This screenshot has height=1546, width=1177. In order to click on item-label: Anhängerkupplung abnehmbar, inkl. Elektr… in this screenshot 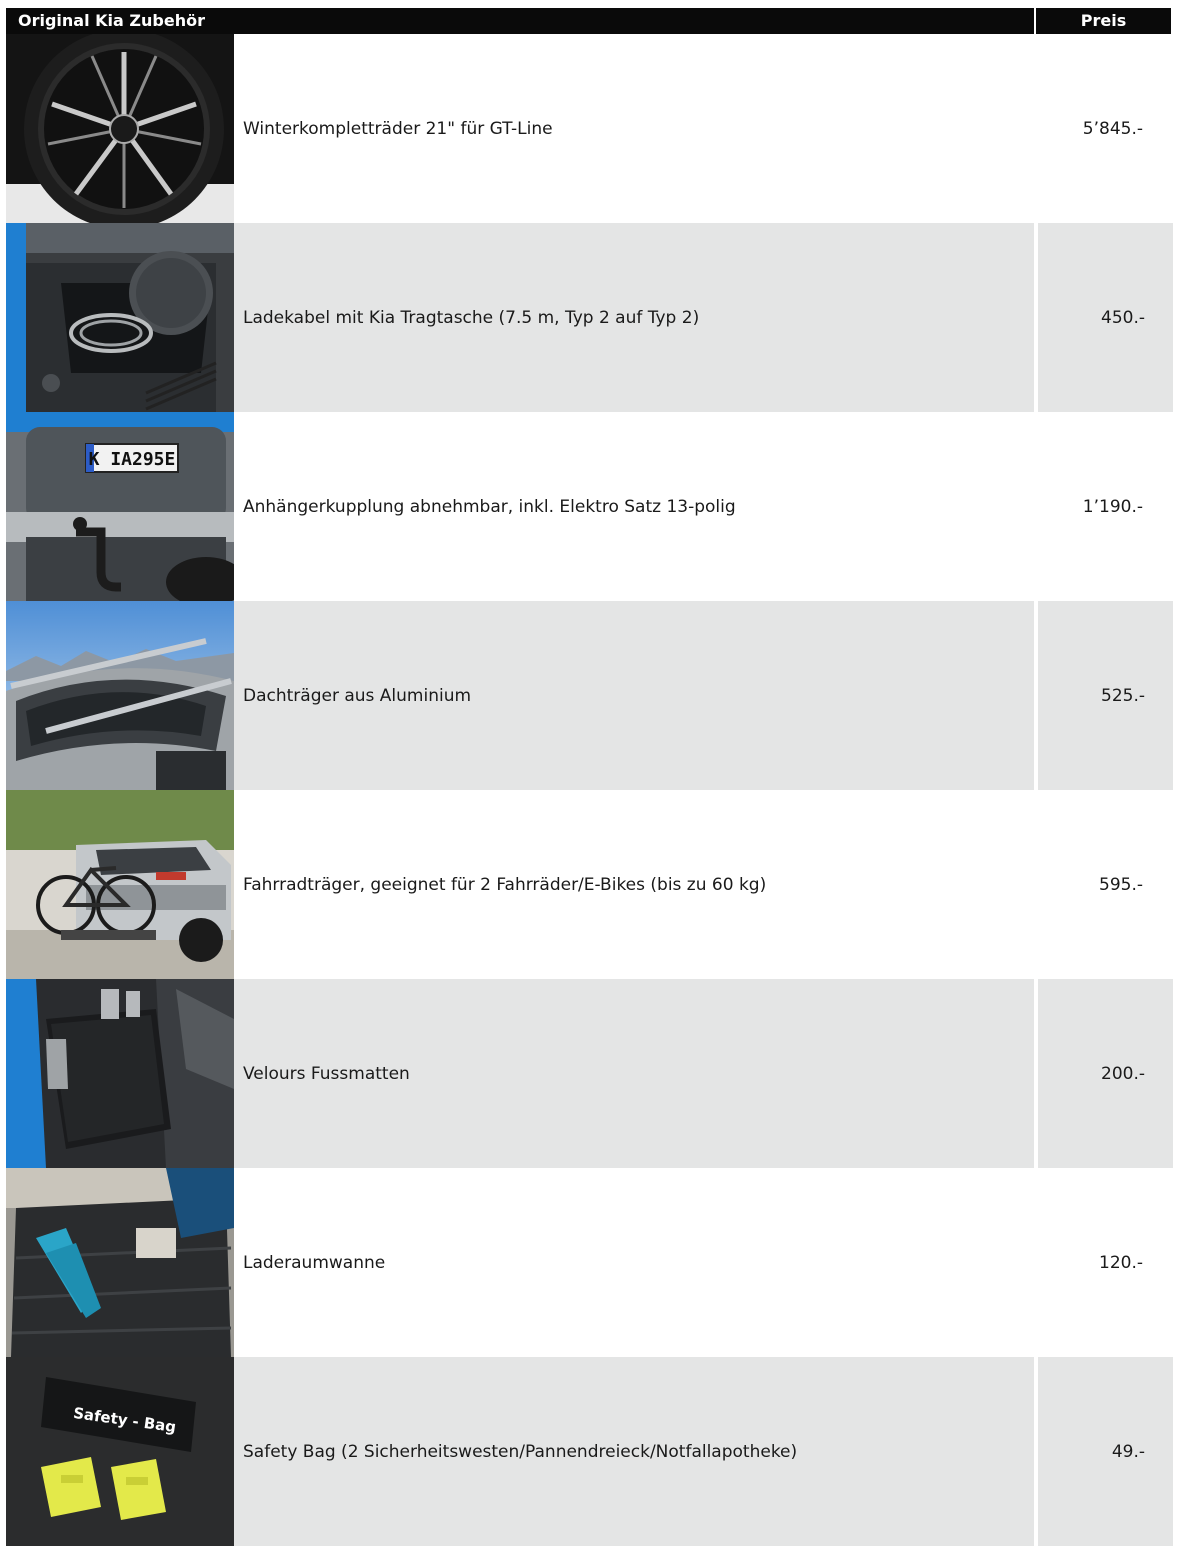, I will do `click(489, 506)`.